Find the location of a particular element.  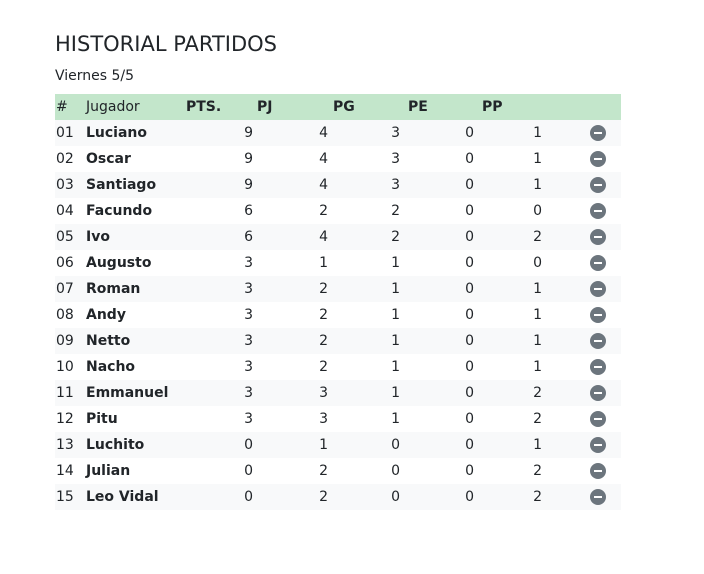

table-row: 10 Nacho 3 2 1 0 1 is located at coordinates (338, 367).